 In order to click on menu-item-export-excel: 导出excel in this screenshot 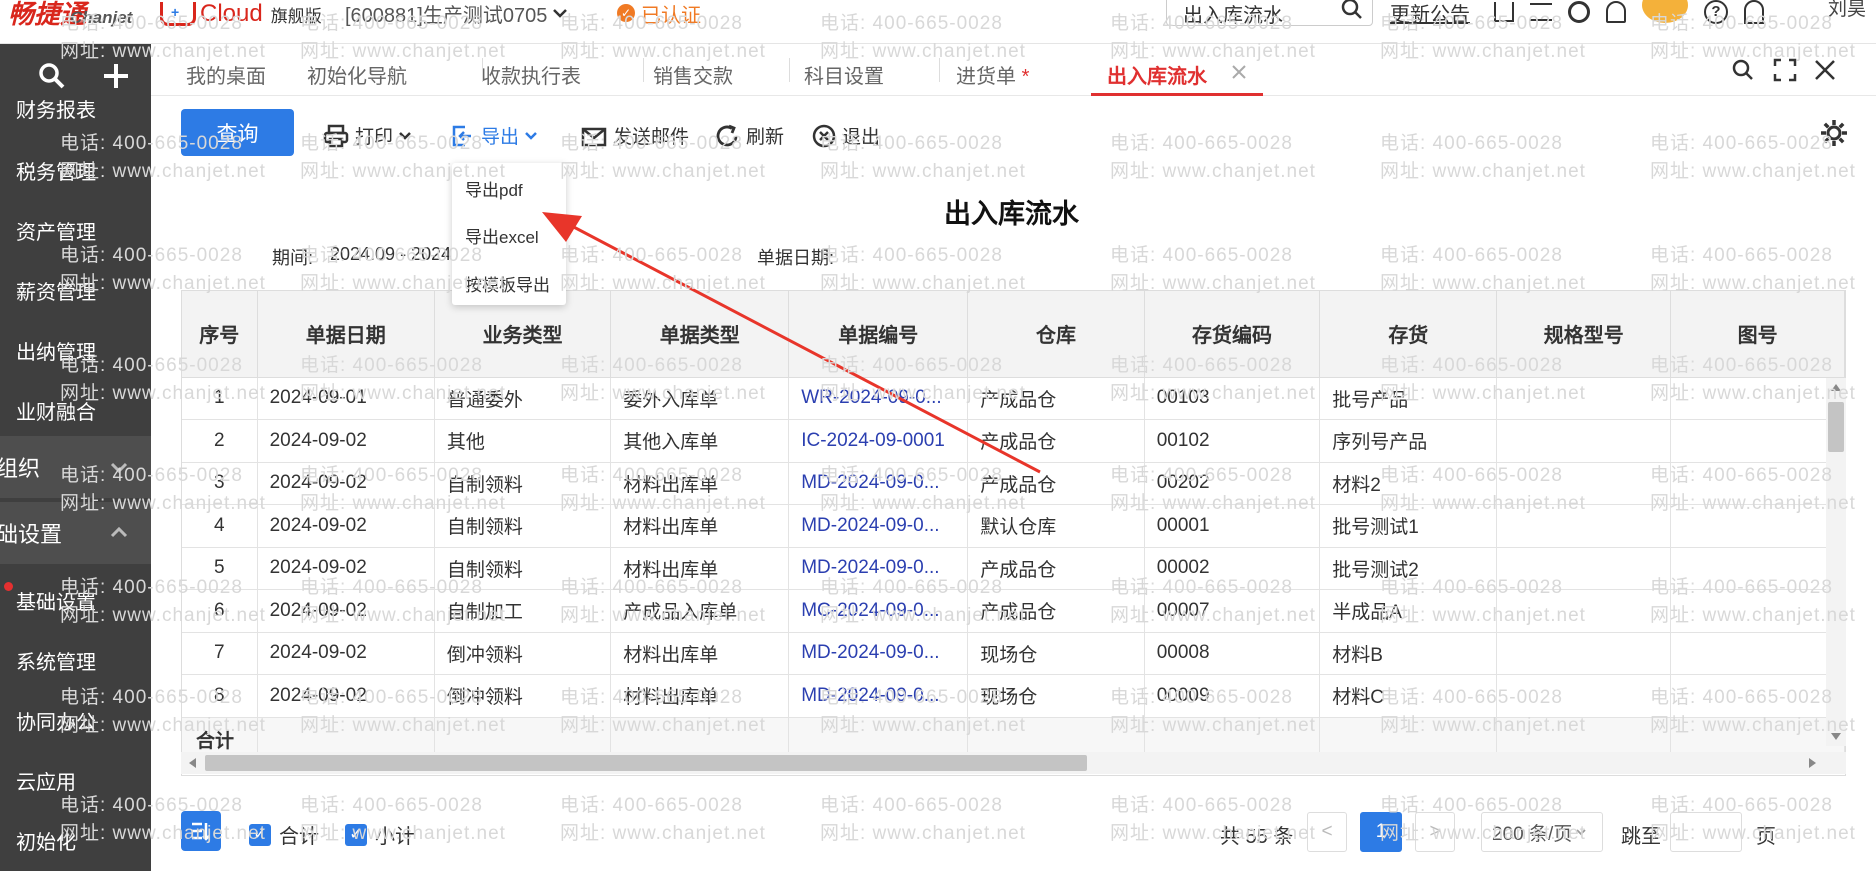, I will do `click(502, 235)`.